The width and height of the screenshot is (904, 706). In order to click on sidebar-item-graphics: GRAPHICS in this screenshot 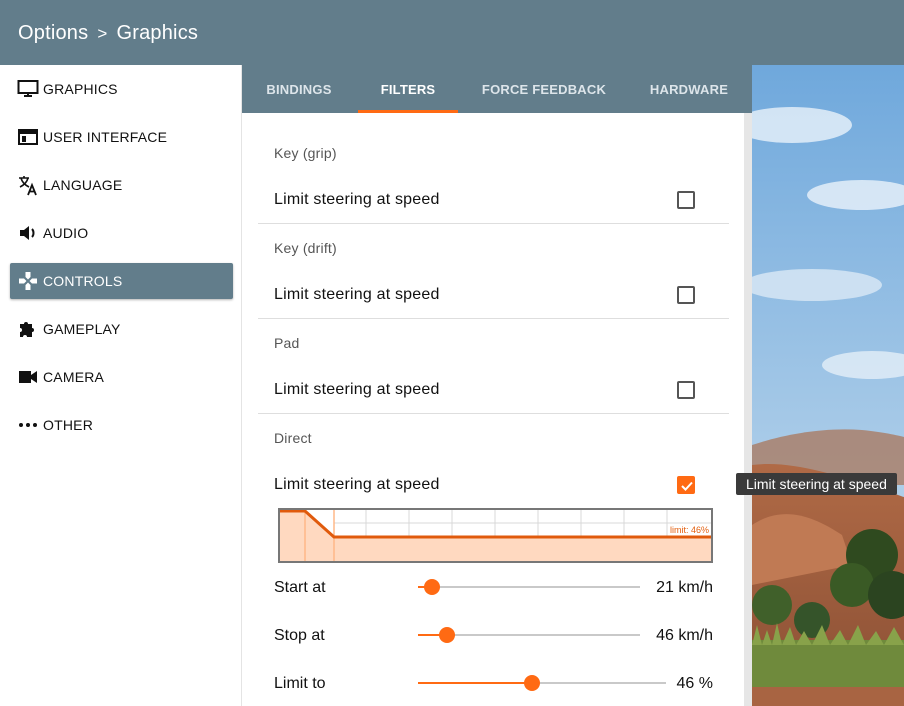, I will do `click(121, 89)`.